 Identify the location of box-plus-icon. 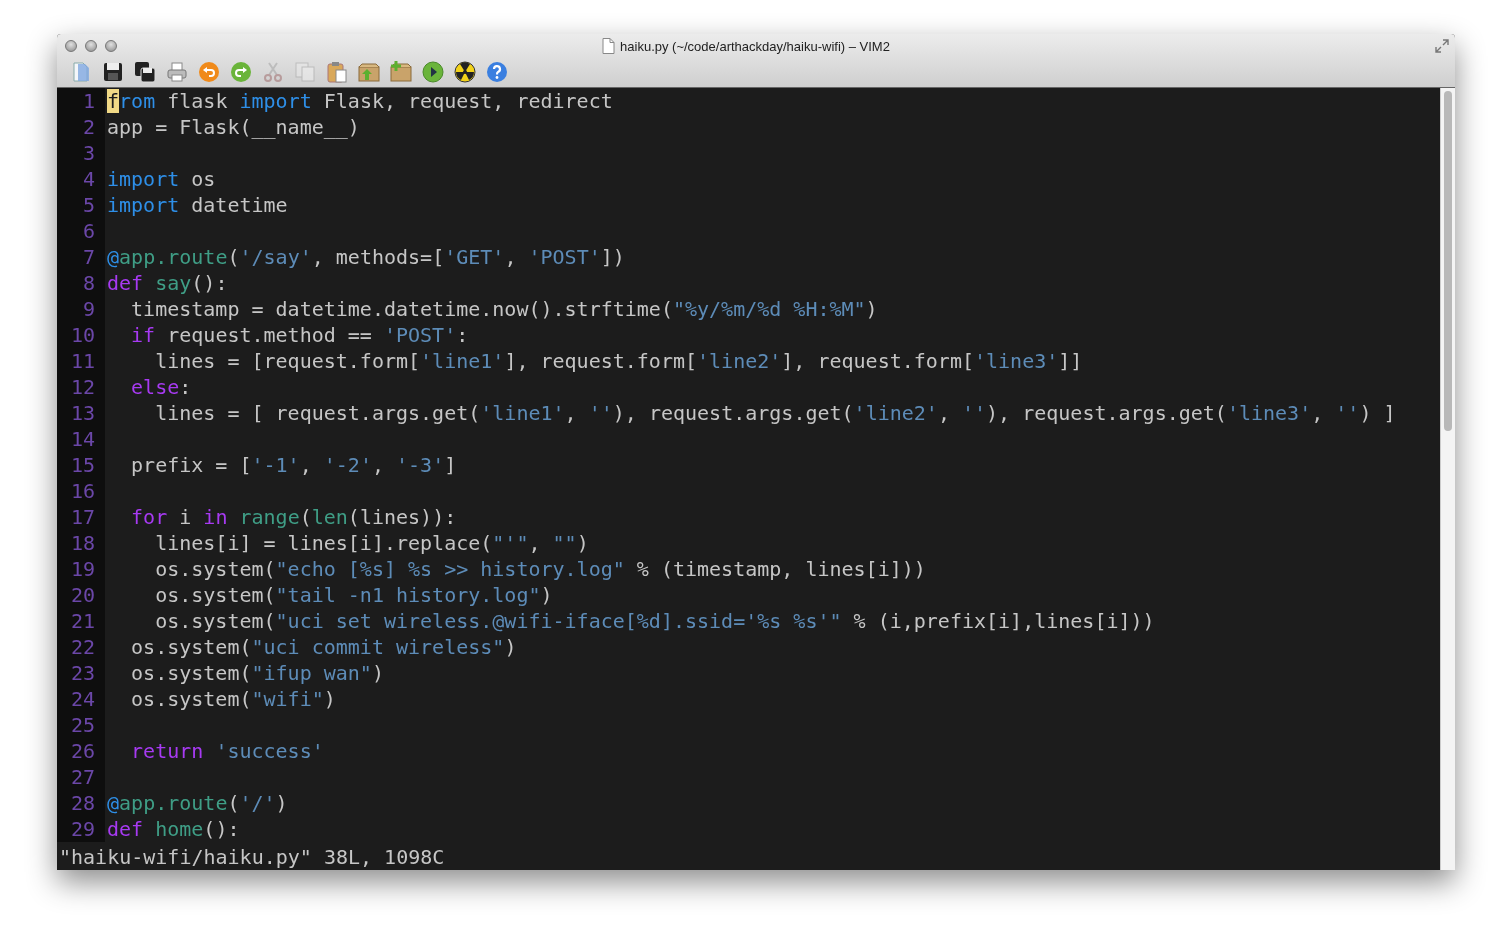
(401, 72).